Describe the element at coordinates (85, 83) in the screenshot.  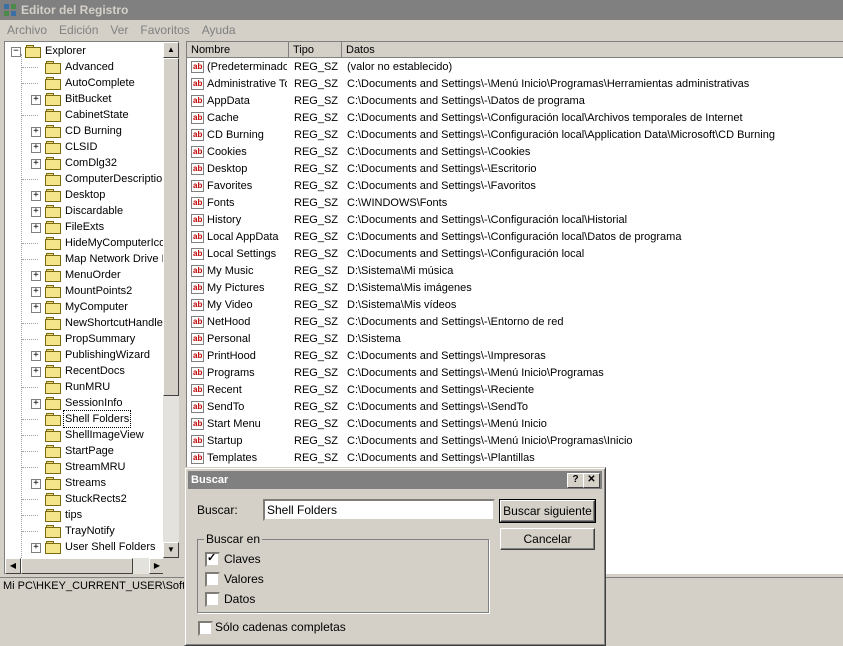
I see `tree-item: AutoComplete` at that location.